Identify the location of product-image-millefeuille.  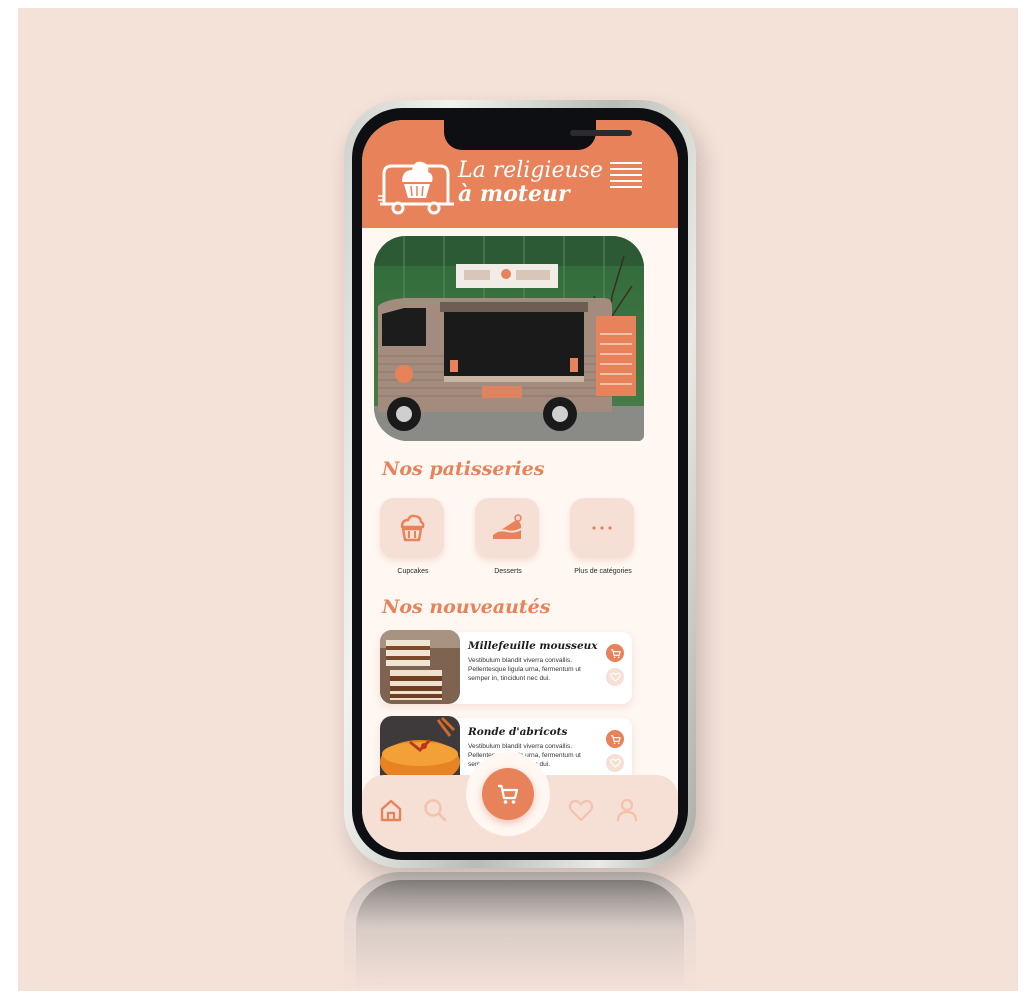
(420, 667).